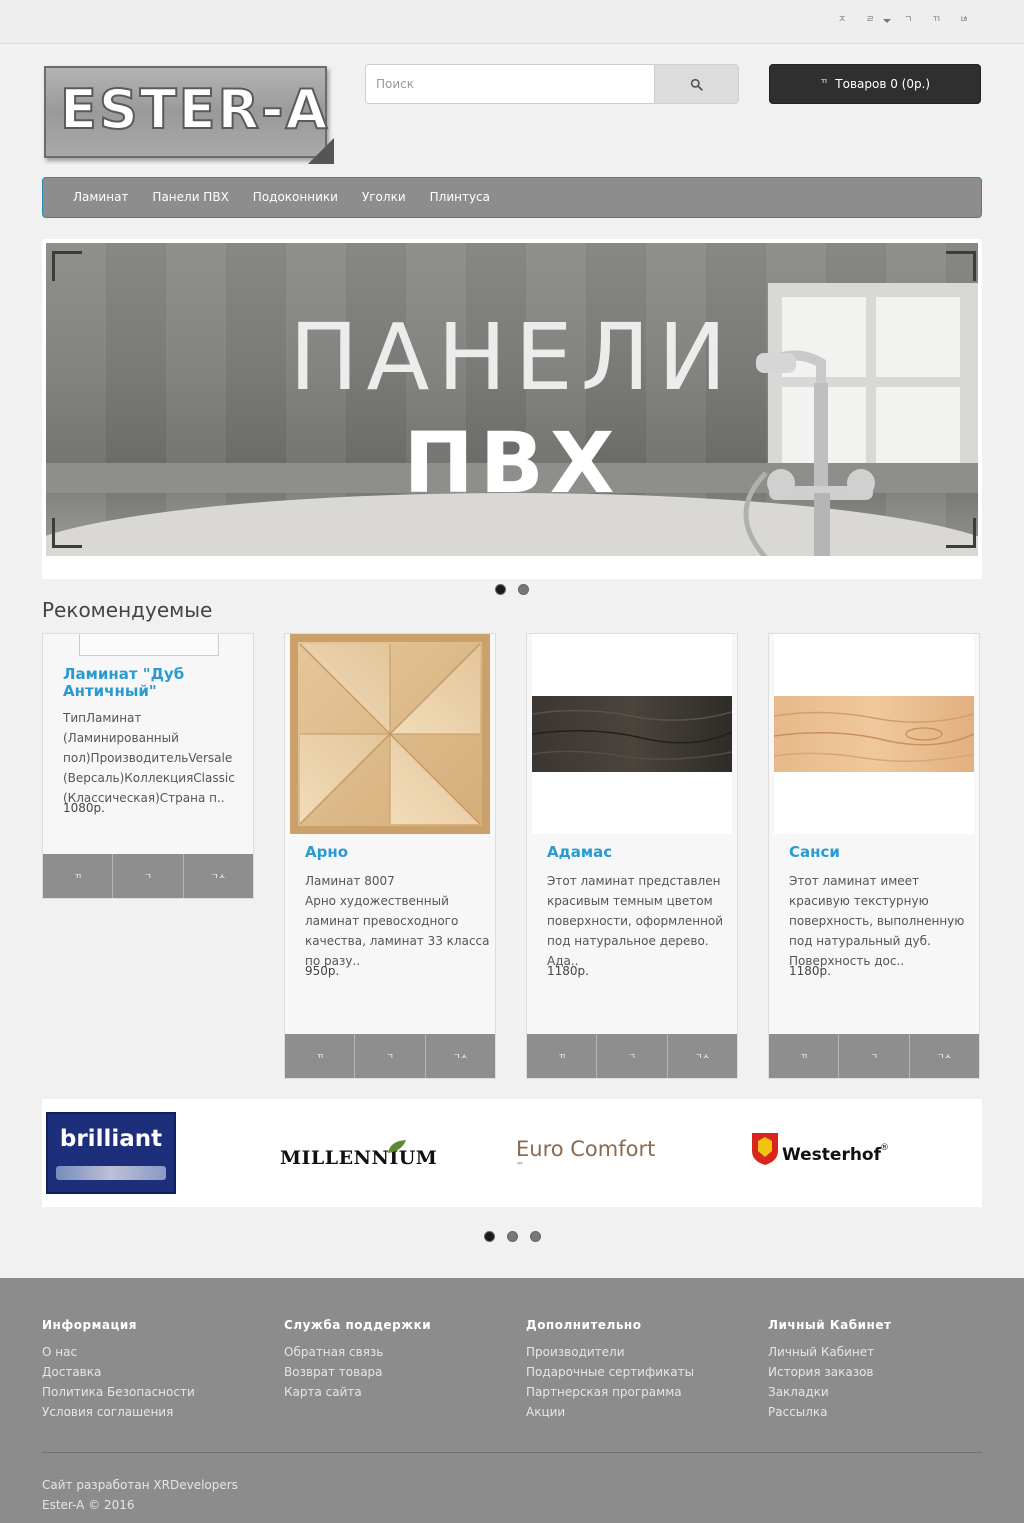 Image resolution: width=1024 pixels, height=1523 pixels. Describe the element at coordinates (584, 1325) in the screenshot. I see `footer-heading: Дополнительно` at that location.